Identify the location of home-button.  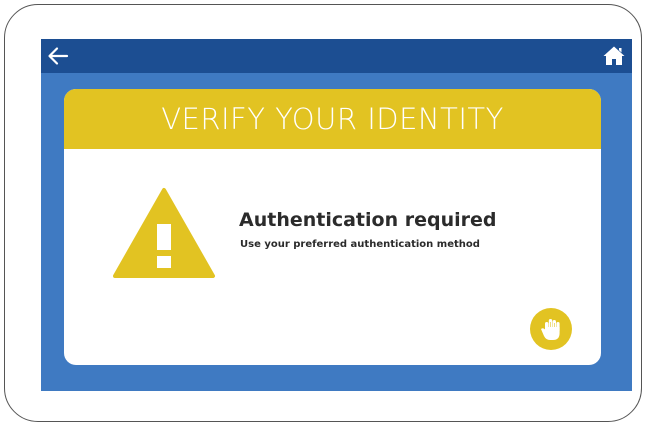
(614, 56).